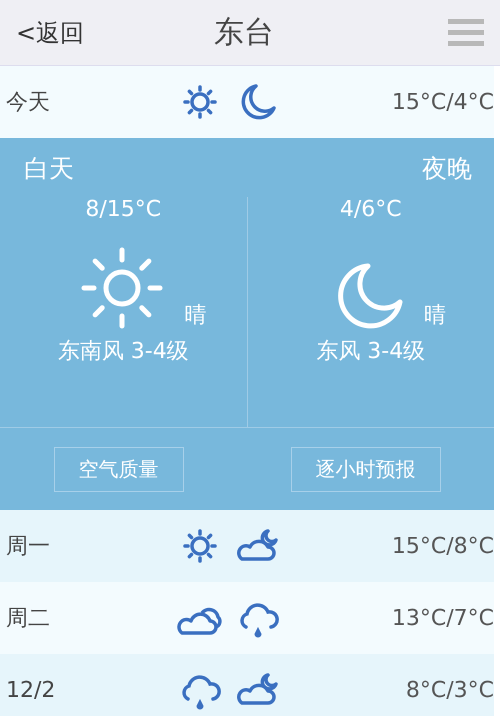  What do you see at coordinates (442, 618) in the screenshot?
I see `temperature-range: 13°C/7°C` at bounding box center [442, 618].